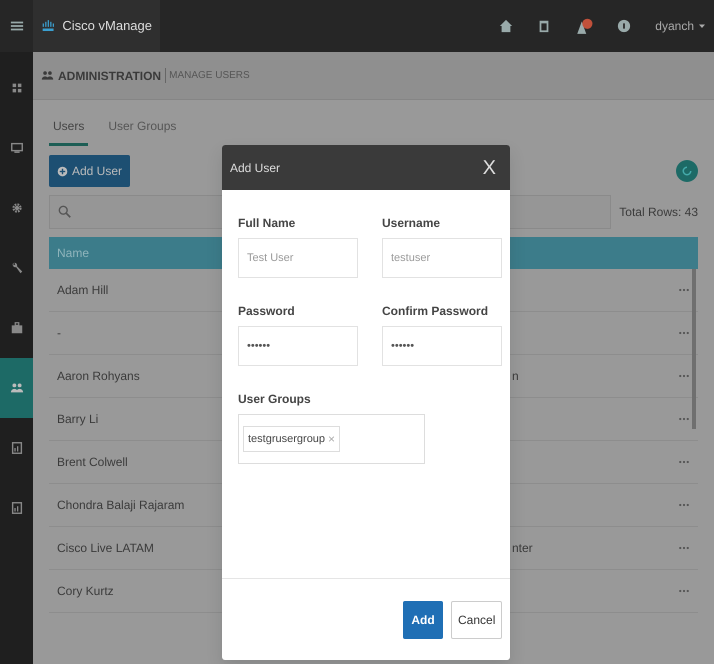 Image resolution: width=714 pixels, height=664 pixels. Describe the element at coordinates (73, 253) in the screenshot. I see `column-header: Name` at that location.